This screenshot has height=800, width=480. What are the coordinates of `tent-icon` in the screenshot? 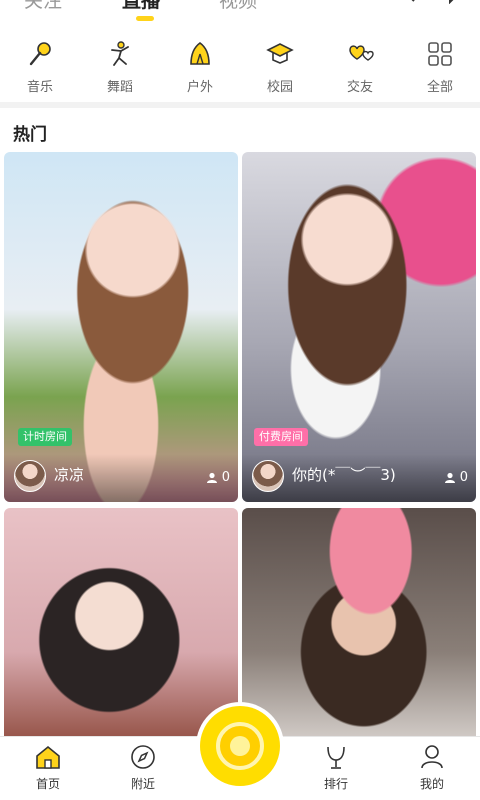 It's located at (200, 53).